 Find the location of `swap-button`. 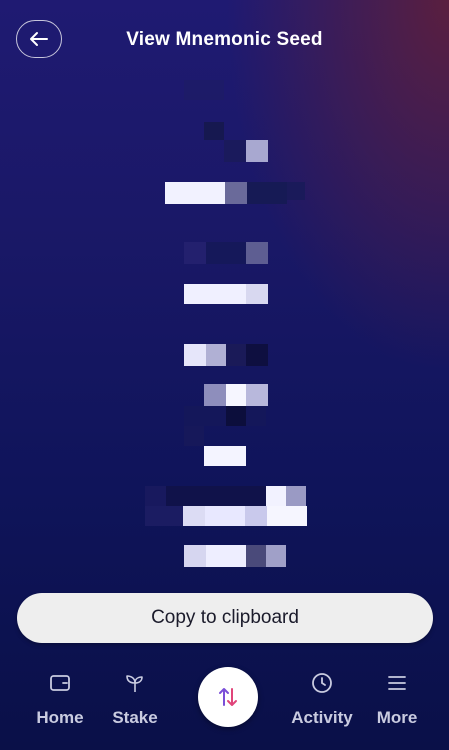

swap-button is located at coordinates (228, 697).